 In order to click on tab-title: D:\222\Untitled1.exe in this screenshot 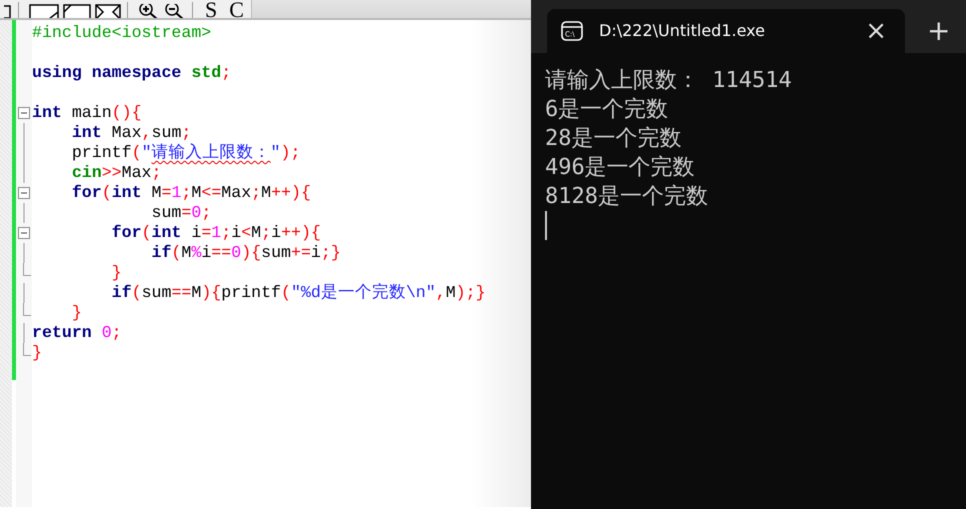, I will do `click(722, 31)`.